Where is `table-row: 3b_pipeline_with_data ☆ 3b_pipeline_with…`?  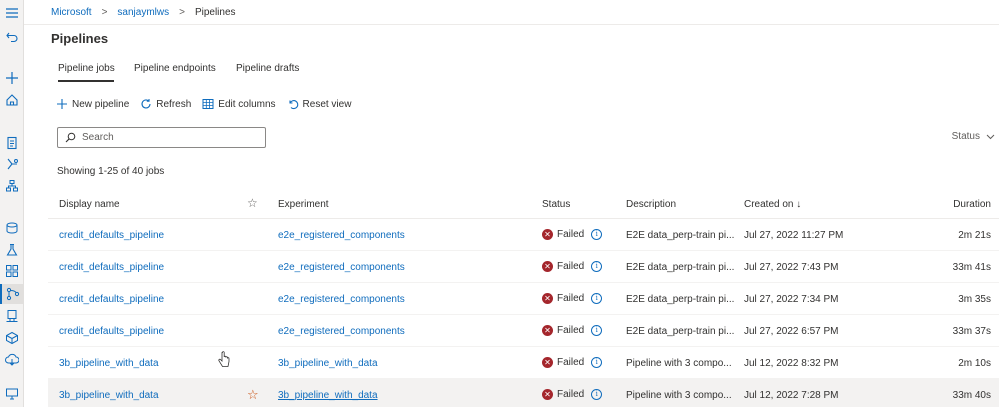
table-row: 3b_pipeline_with_data ☆ 3b_pipeline_with… is located at coordinates (523, 393).